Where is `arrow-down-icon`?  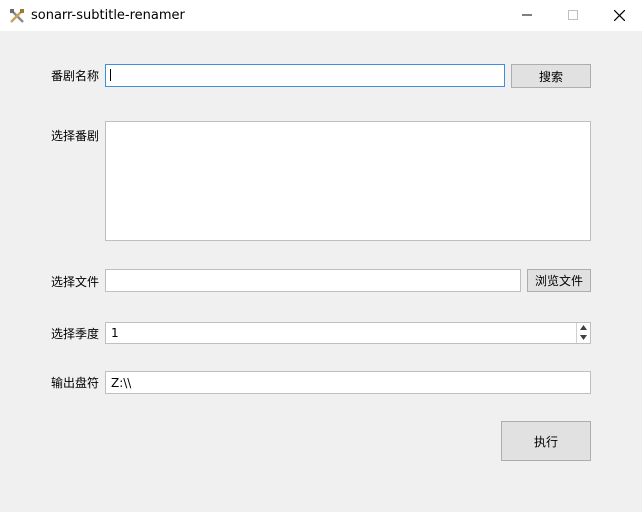 arrow-down-icon is located at coordinates (583, 337).